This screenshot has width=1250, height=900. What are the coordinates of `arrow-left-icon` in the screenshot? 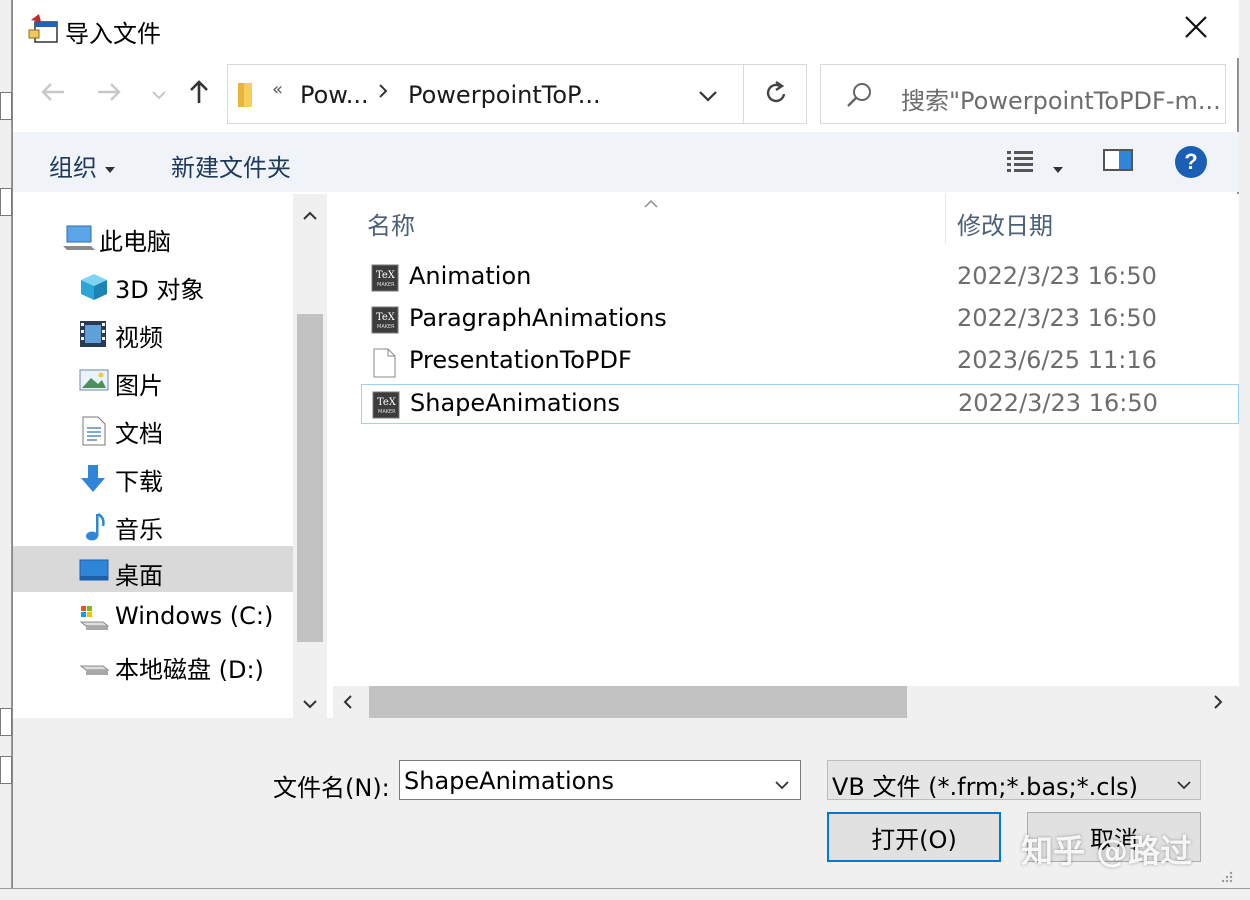 It's located at (53, 94).